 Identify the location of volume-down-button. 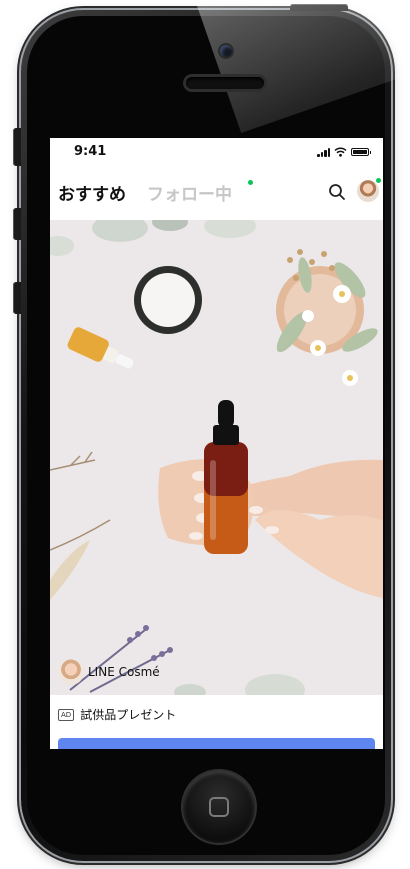
(17, 298).